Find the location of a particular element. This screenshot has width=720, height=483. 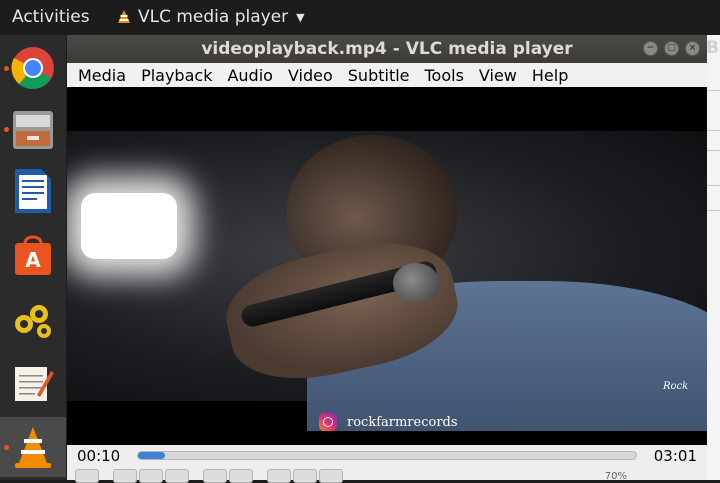

window-title: videoplayback.mp4 - VLC media player is located at coordinates (387, 49).